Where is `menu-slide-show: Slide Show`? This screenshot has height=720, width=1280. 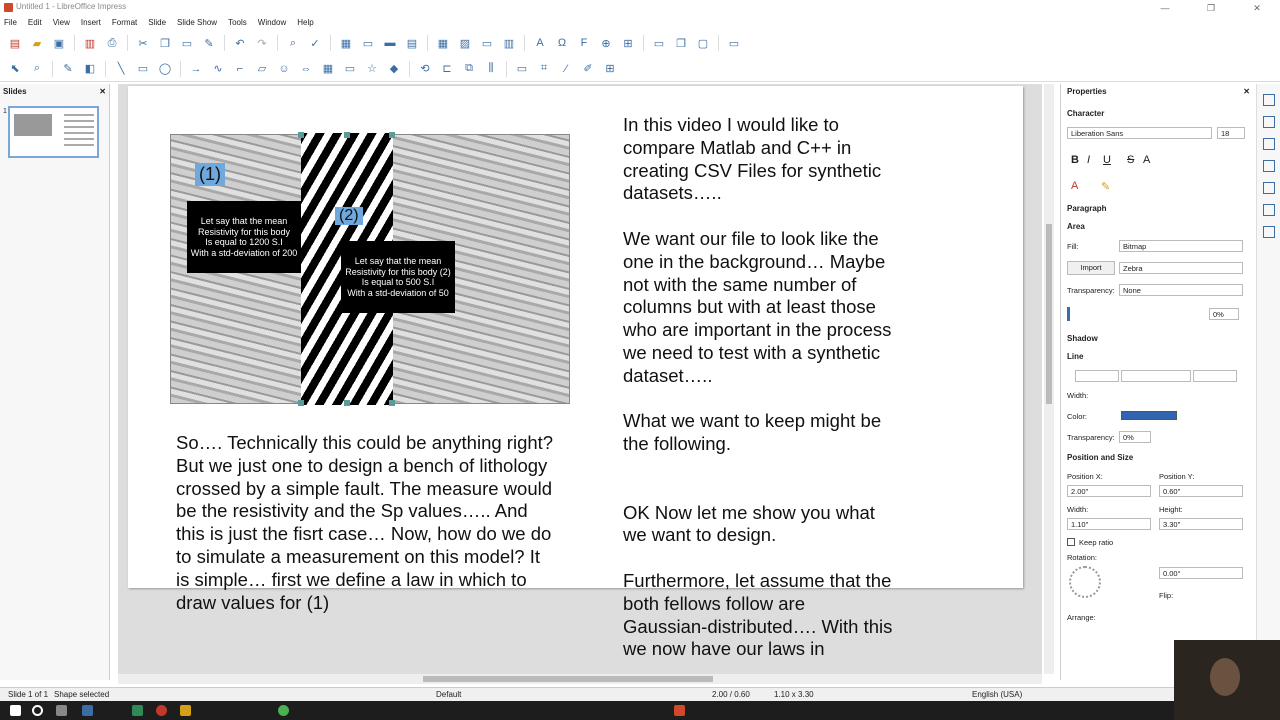
menu-slide-show: Slide Show is located at coordinates (197, 23).